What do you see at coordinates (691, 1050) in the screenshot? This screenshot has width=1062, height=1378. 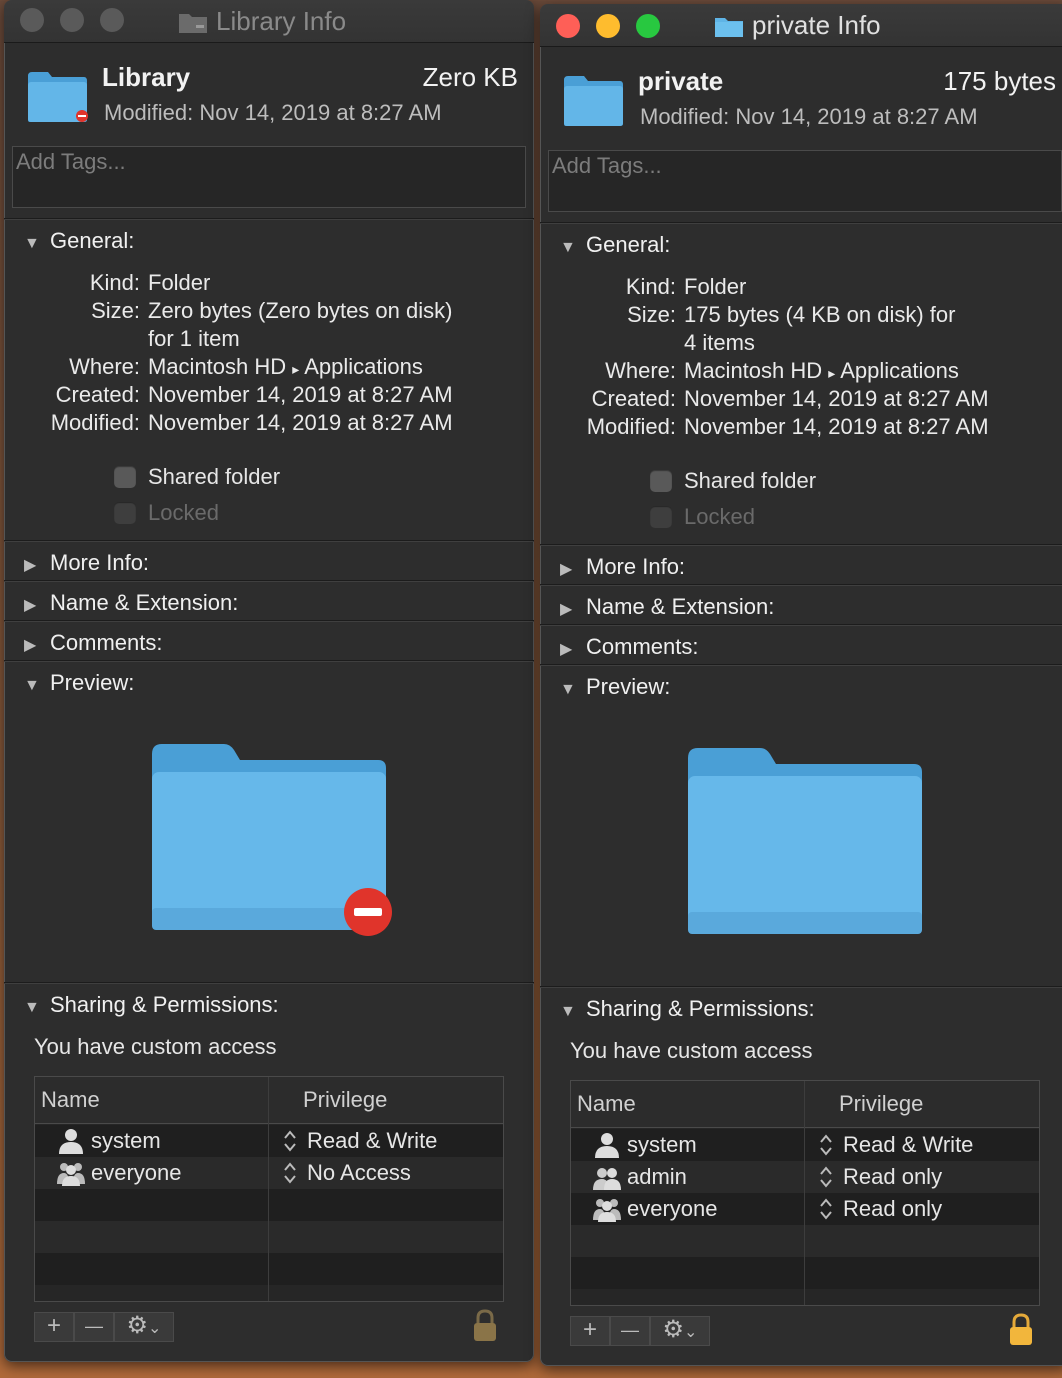 I see `access-summary: You have custom access` at bounding box center [691, 1050].